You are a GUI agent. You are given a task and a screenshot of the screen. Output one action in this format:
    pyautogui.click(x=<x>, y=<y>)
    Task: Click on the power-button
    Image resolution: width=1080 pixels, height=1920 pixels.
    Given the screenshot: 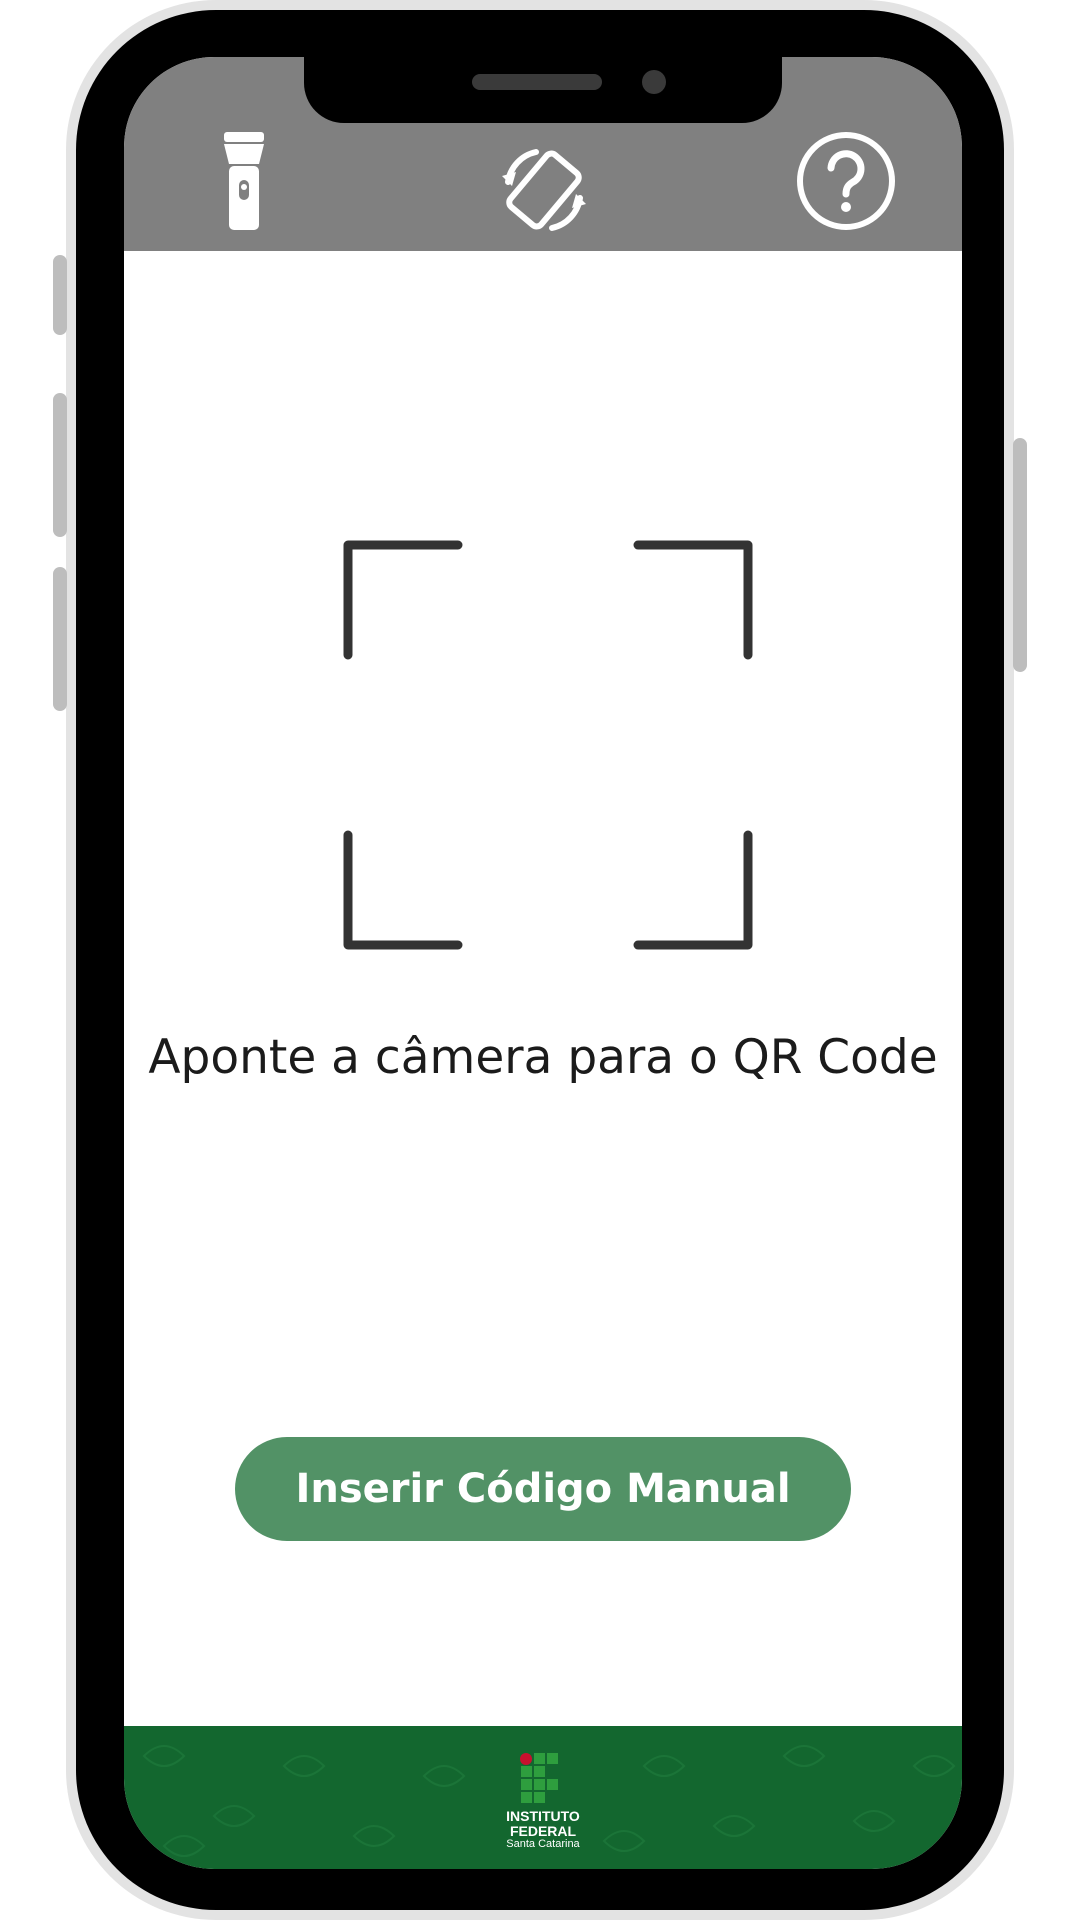 What is the action you would take?
    pyautogui.click(x=1020, y=555)
    